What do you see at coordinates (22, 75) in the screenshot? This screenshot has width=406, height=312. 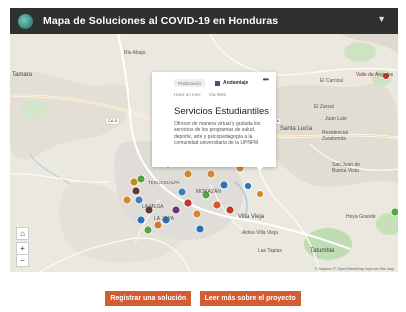 I see `place-label: Tamara` at bounding box center [22, 75].